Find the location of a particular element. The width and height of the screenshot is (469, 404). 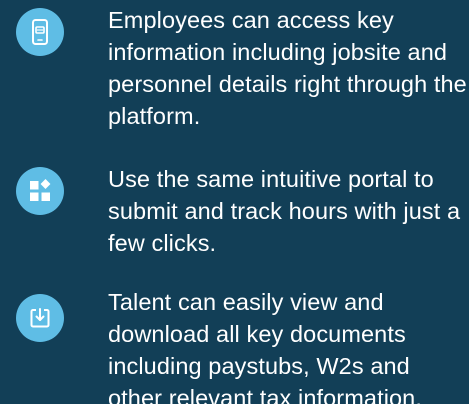

apps-grid-icon is located at coordinates (40, 191).